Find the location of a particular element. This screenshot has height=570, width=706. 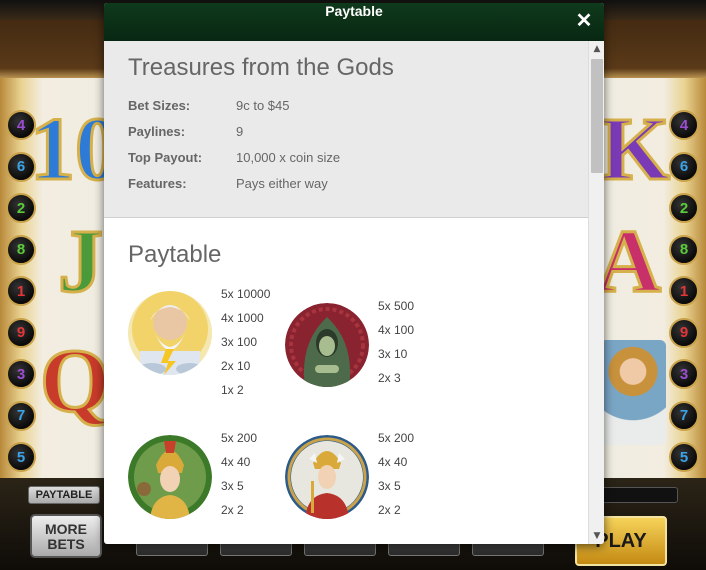

paylines-left: 4 6 2 8 1 9 3 7 5 is located at coordinates (21, 297).